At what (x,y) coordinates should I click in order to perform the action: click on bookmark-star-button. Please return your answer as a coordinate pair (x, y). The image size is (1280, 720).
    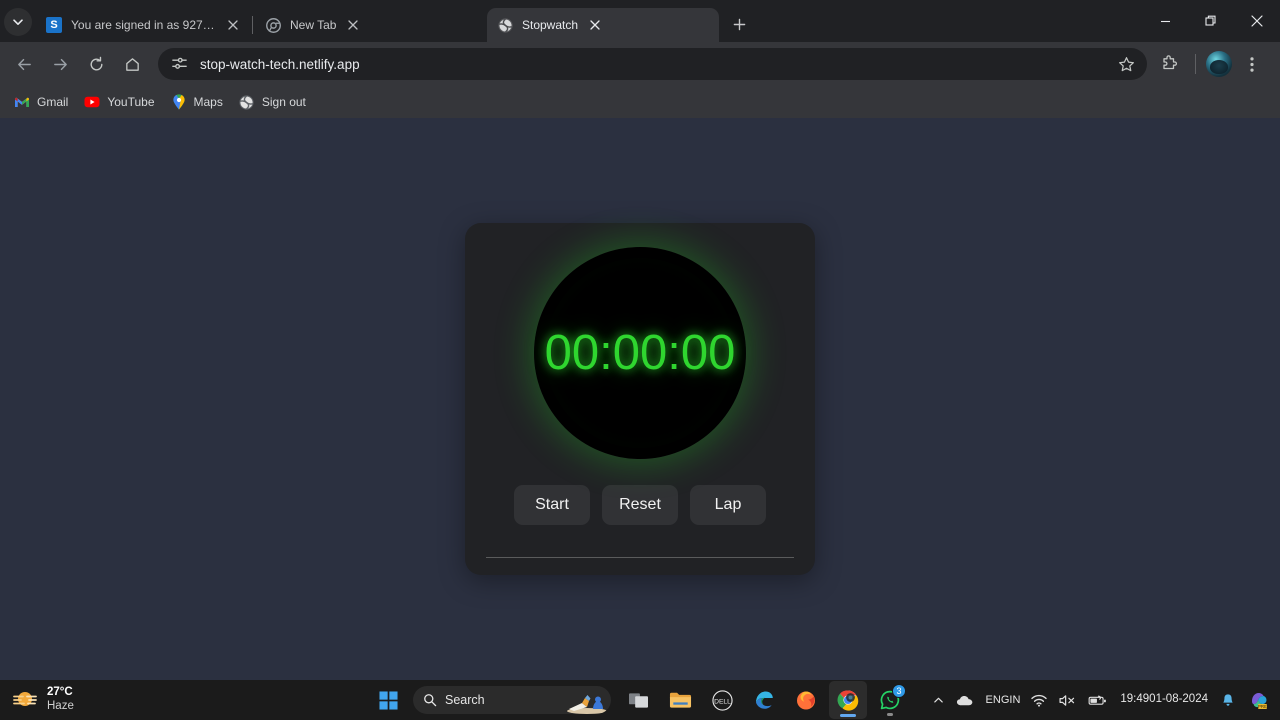
    Looking at the image, I should click on (1126, 64).